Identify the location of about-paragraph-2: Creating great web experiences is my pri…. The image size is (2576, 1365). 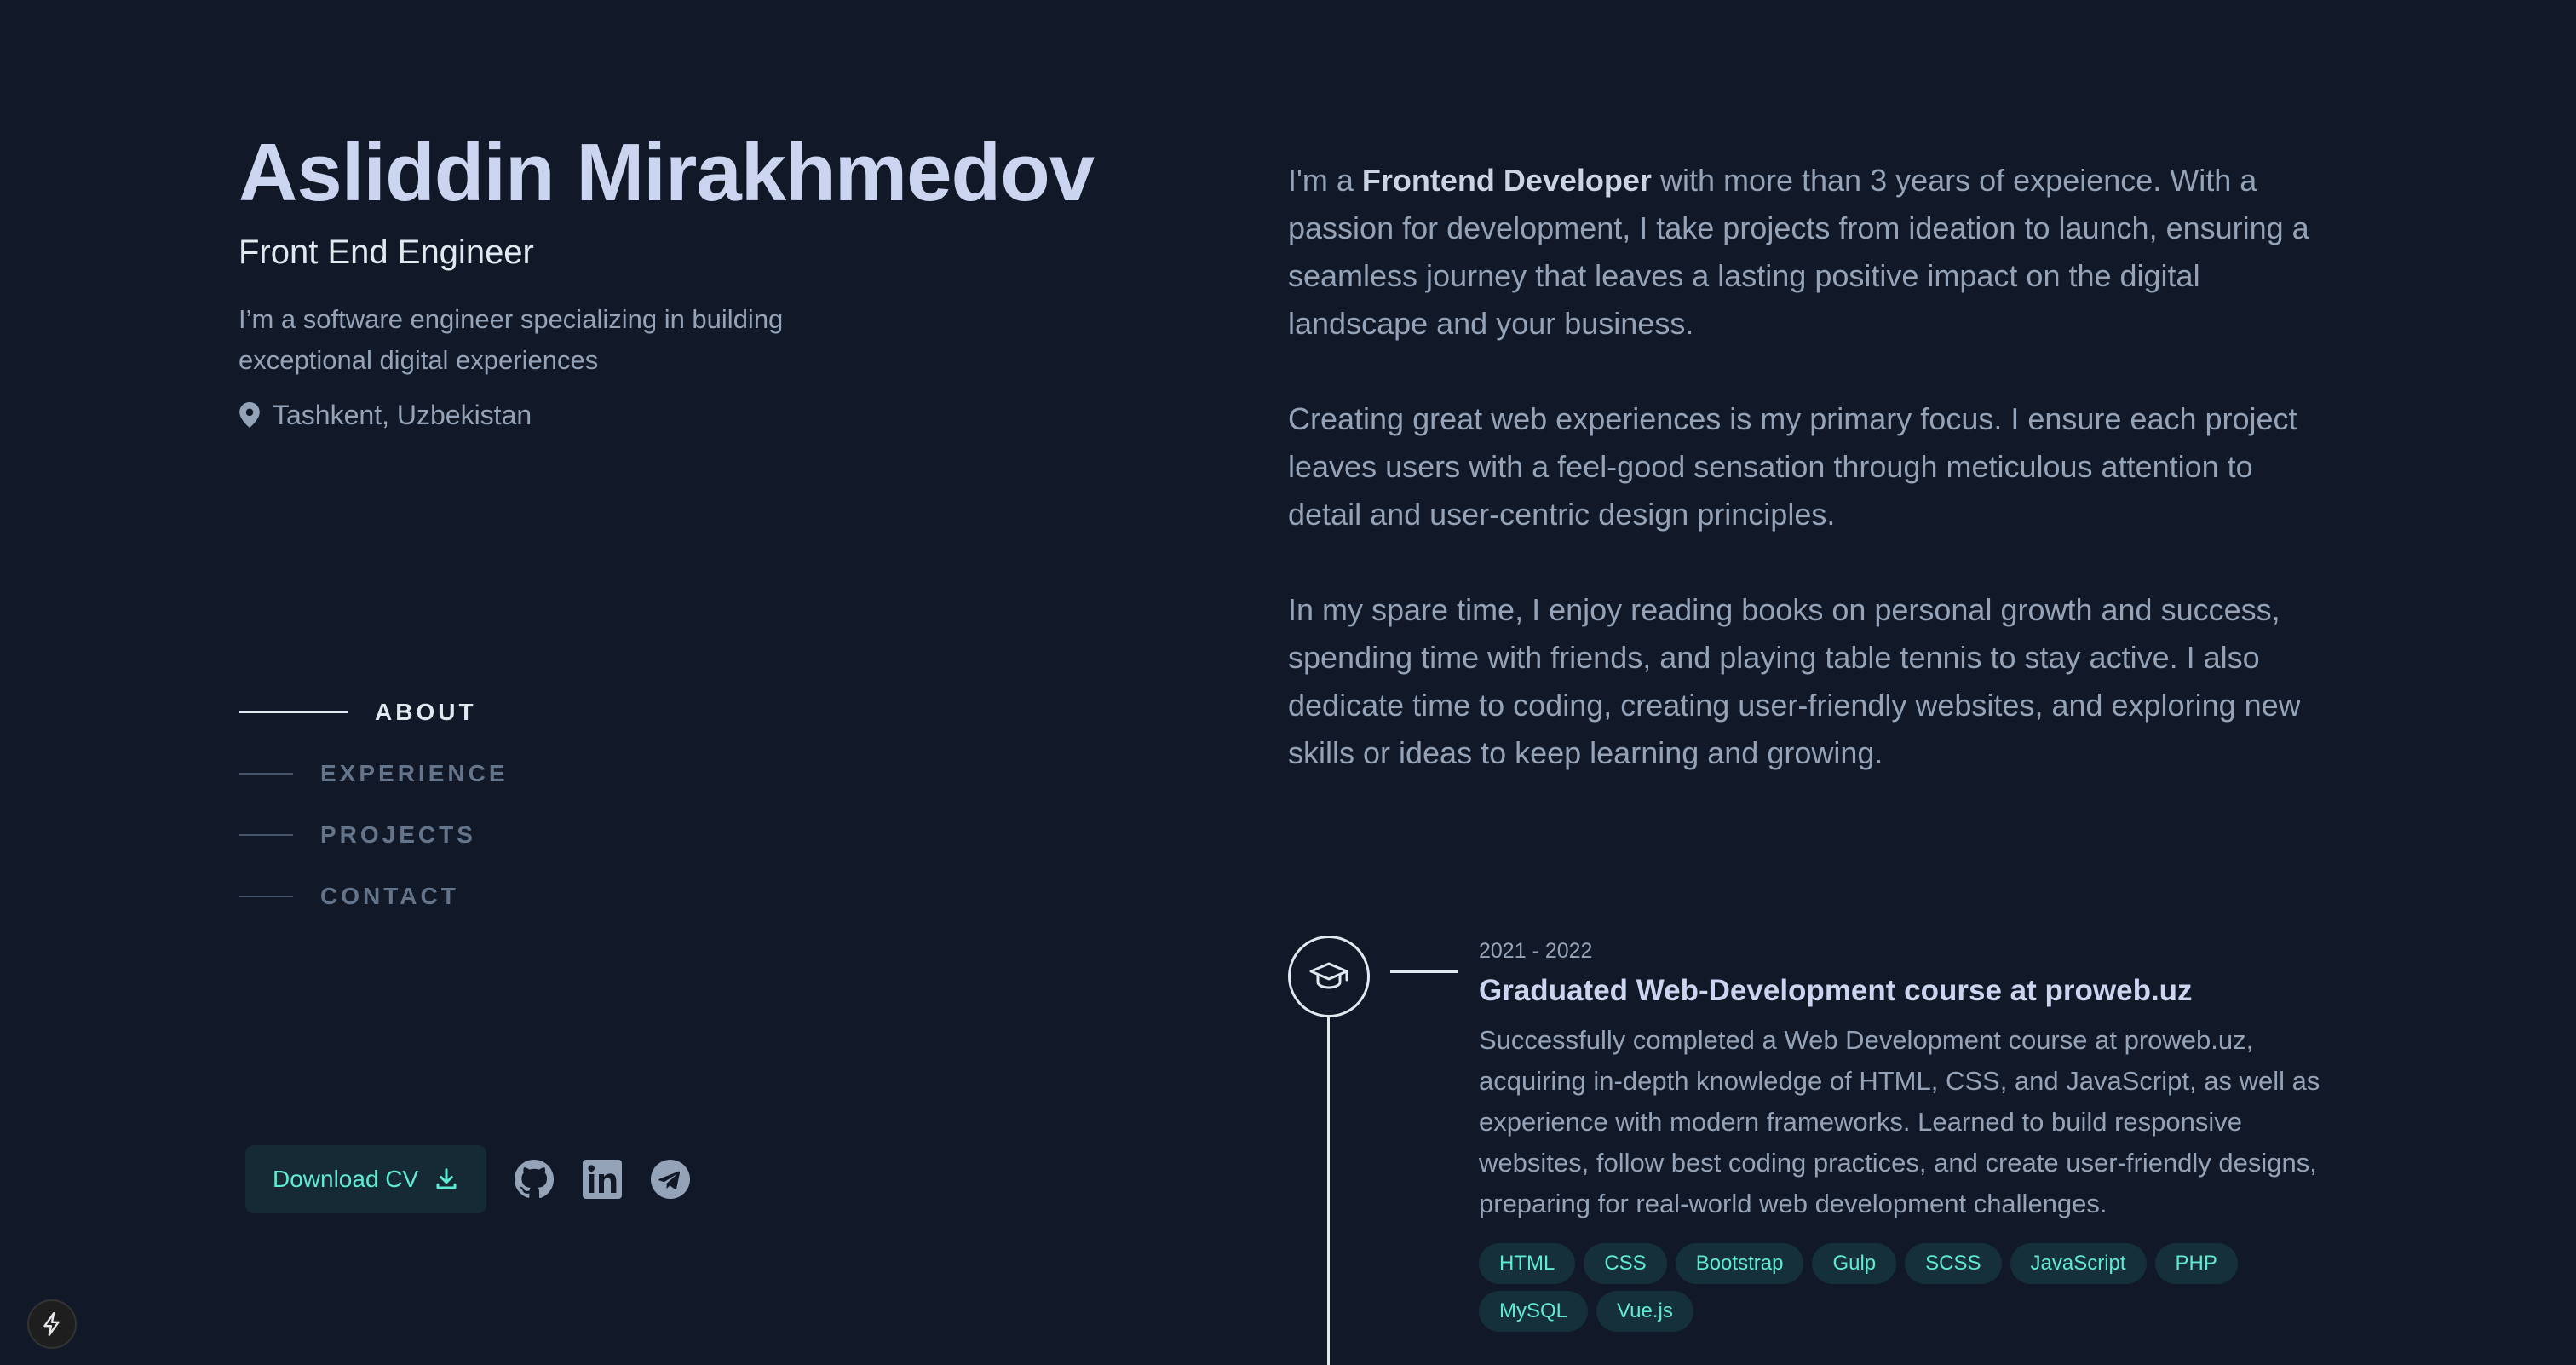
(1793, 466).